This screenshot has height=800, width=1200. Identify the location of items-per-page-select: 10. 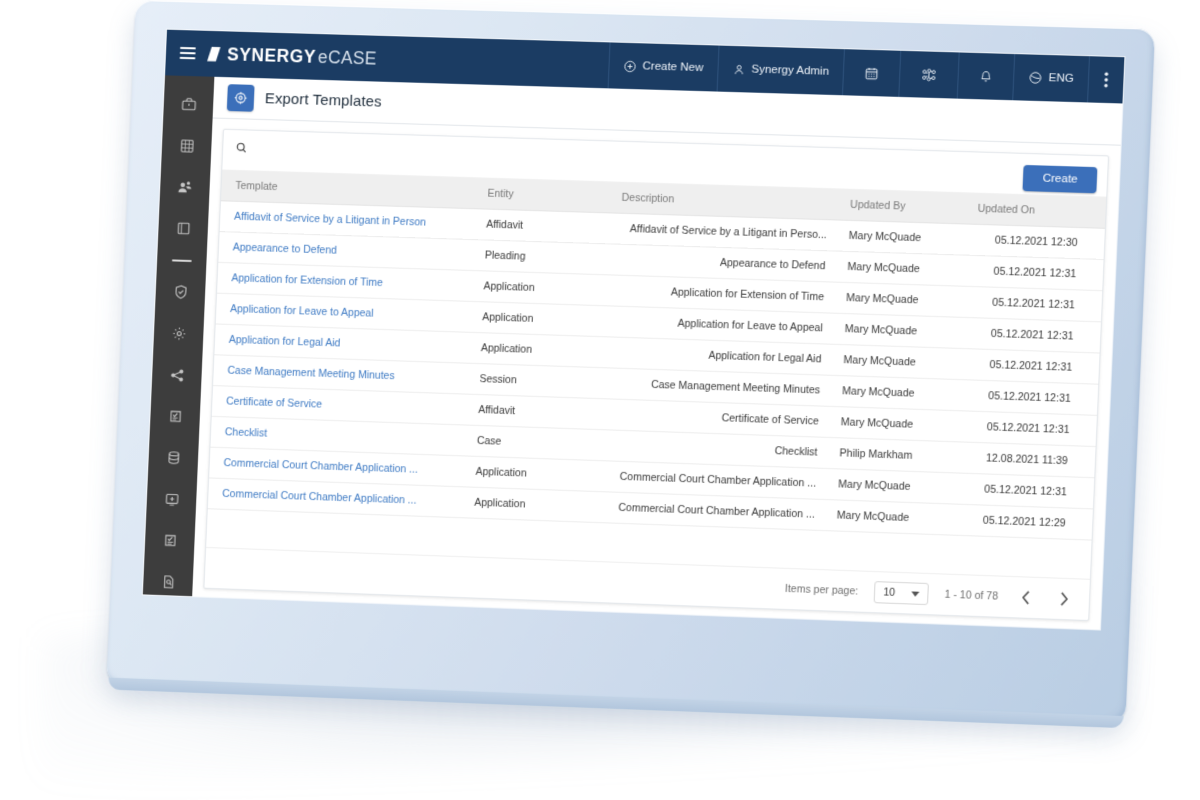
(901, 593).